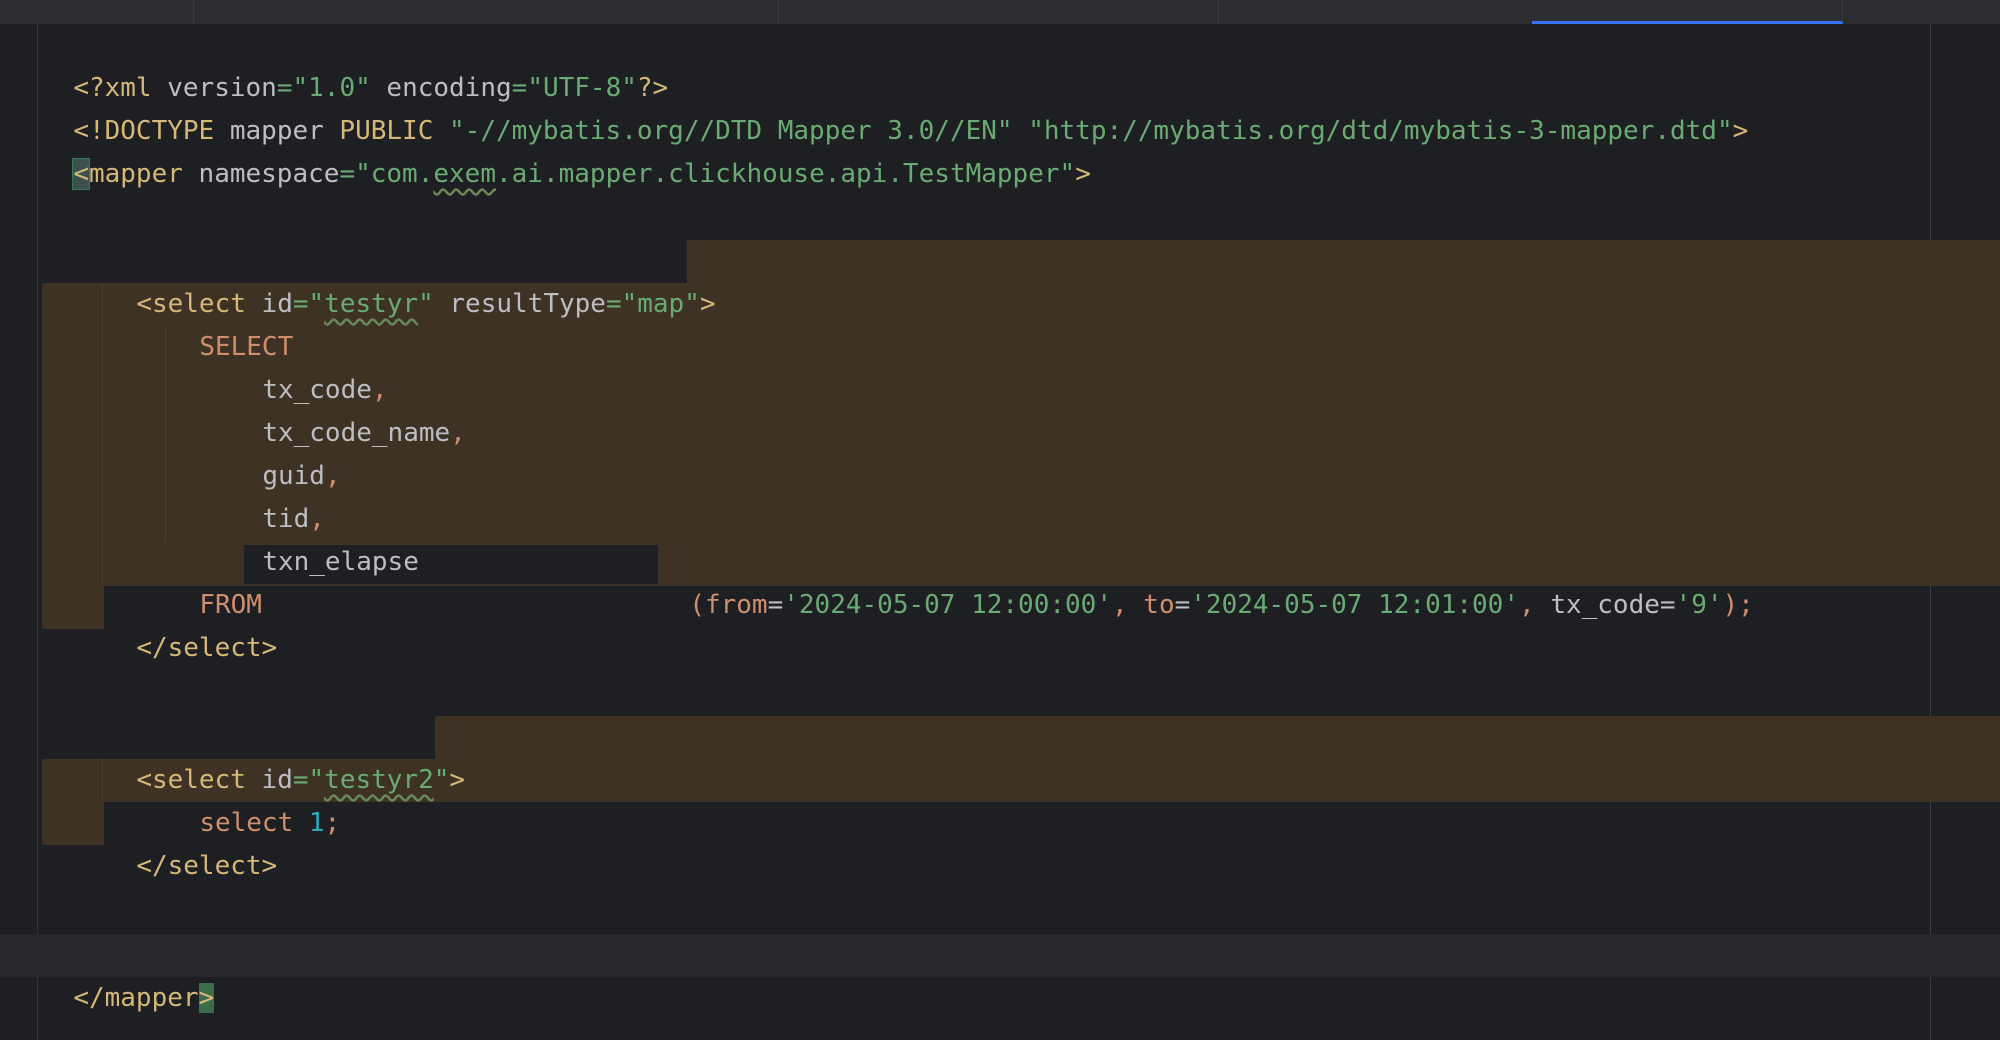  Describe the element at coordinates (1159, 605) in the screenshot. I see `param-name: to` at that location.